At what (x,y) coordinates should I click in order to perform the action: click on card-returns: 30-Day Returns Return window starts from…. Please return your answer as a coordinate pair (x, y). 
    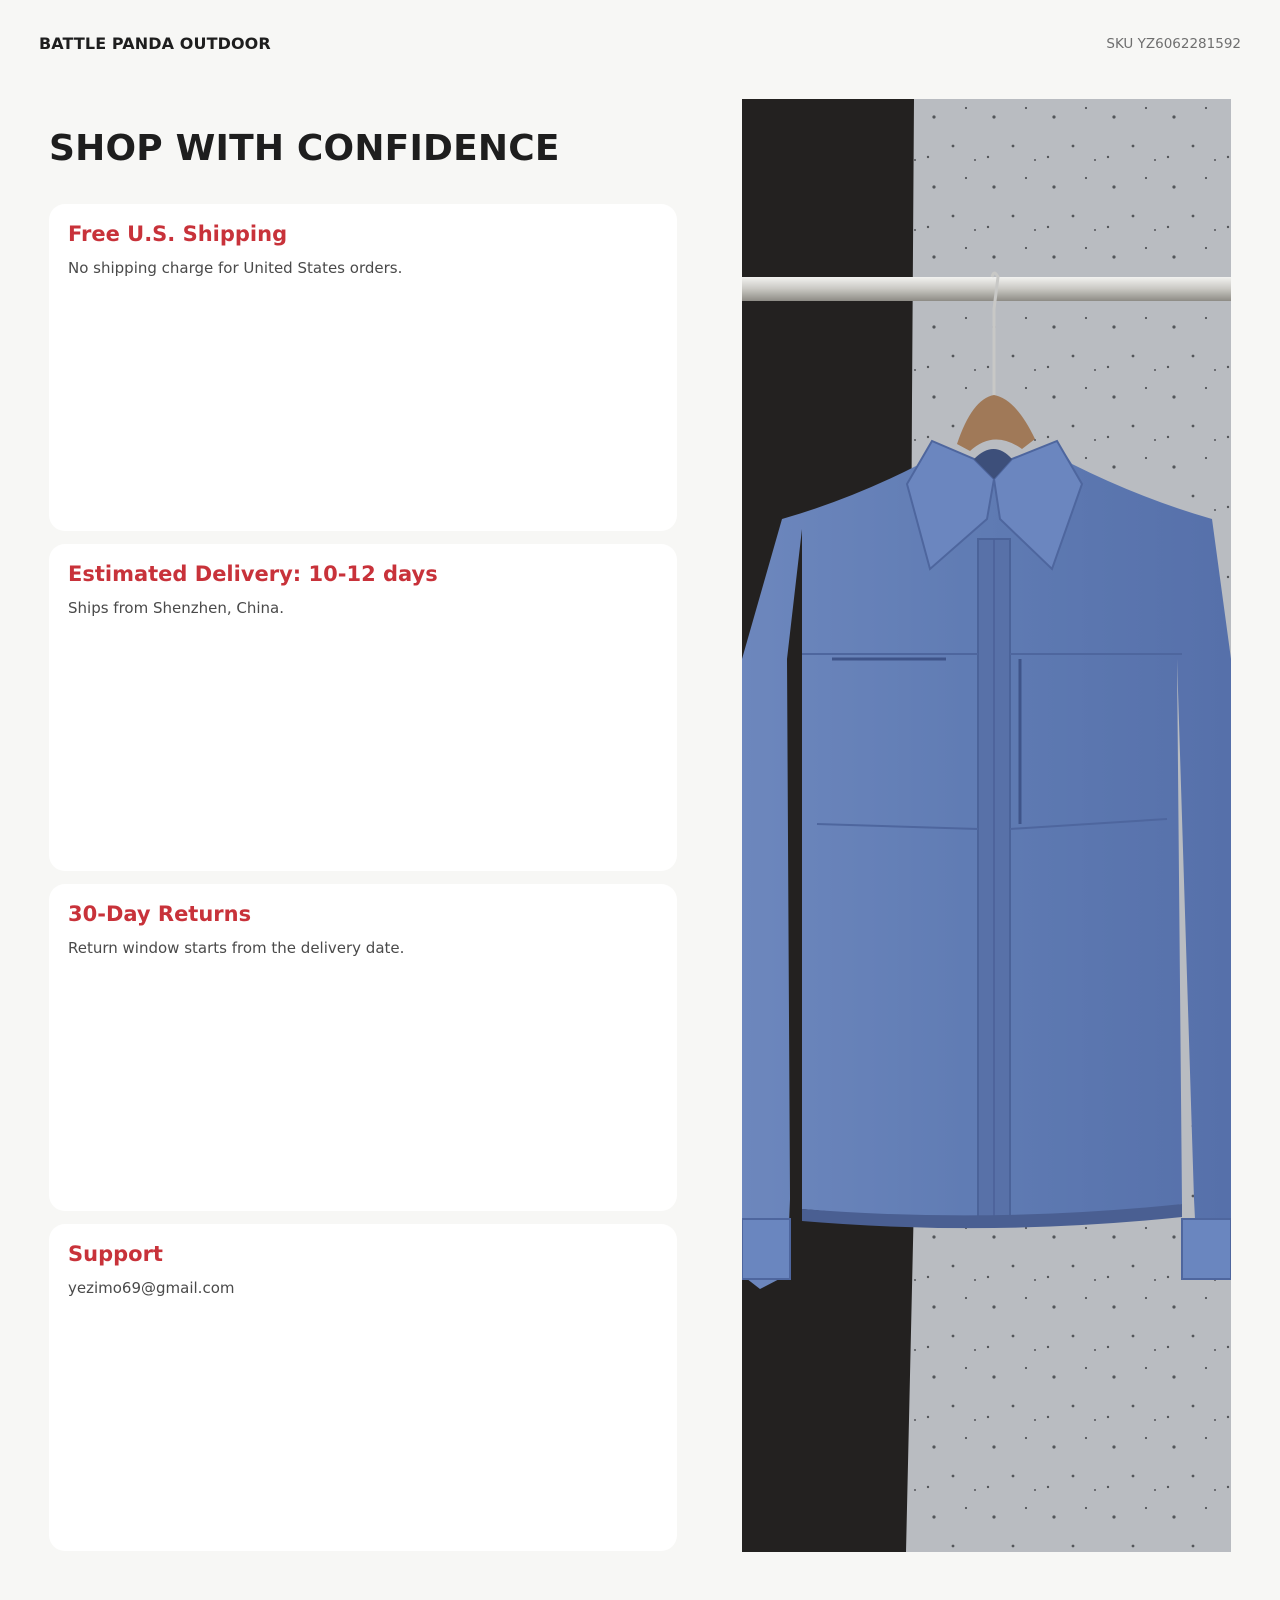
    Looking at the image, I should click on (363, 1047).